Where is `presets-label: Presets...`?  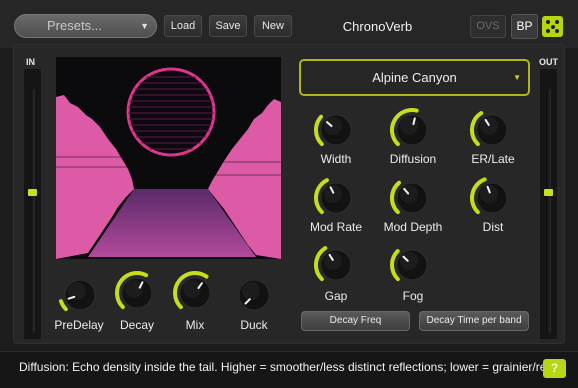
presets-label: Presets... is located at coordinates (74, 25).